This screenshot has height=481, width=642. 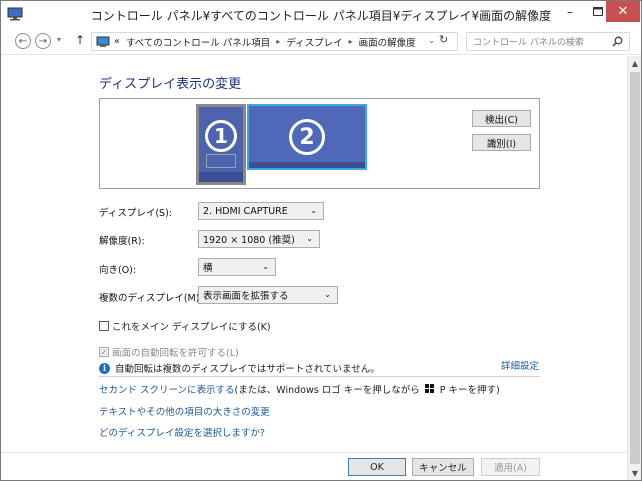 I want to click on auto-rotate-info: i 自動回転は複数のディスプレイではサポートされていません。, so click(x=239, y=368).